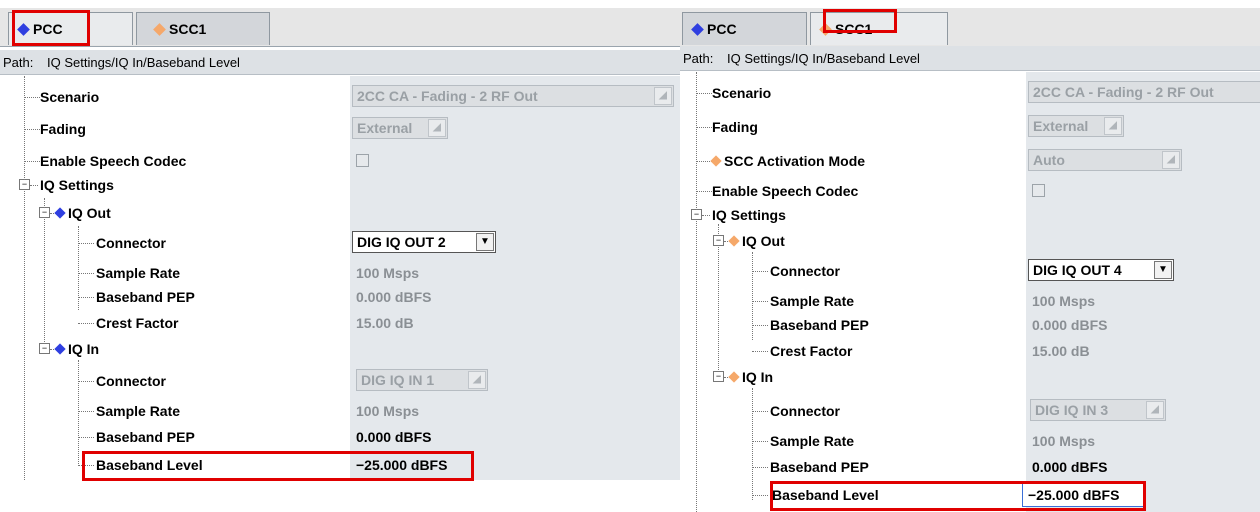 The width and height of the screenshot is (1260, 512). Describe the element at coordinates (394, 297) in the screenshot. I see `out-pep-value: 0.000 dBFS` at that location.